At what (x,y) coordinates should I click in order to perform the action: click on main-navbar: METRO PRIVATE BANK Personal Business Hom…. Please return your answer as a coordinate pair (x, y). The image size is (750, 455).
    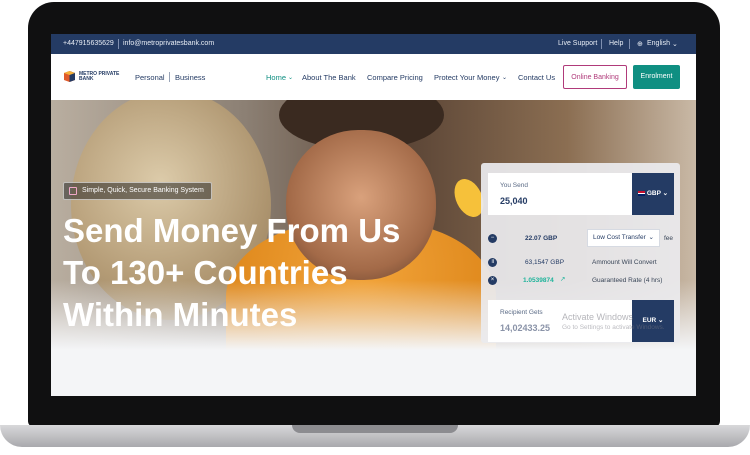
    Looking at the image, I should click on (373, 77).